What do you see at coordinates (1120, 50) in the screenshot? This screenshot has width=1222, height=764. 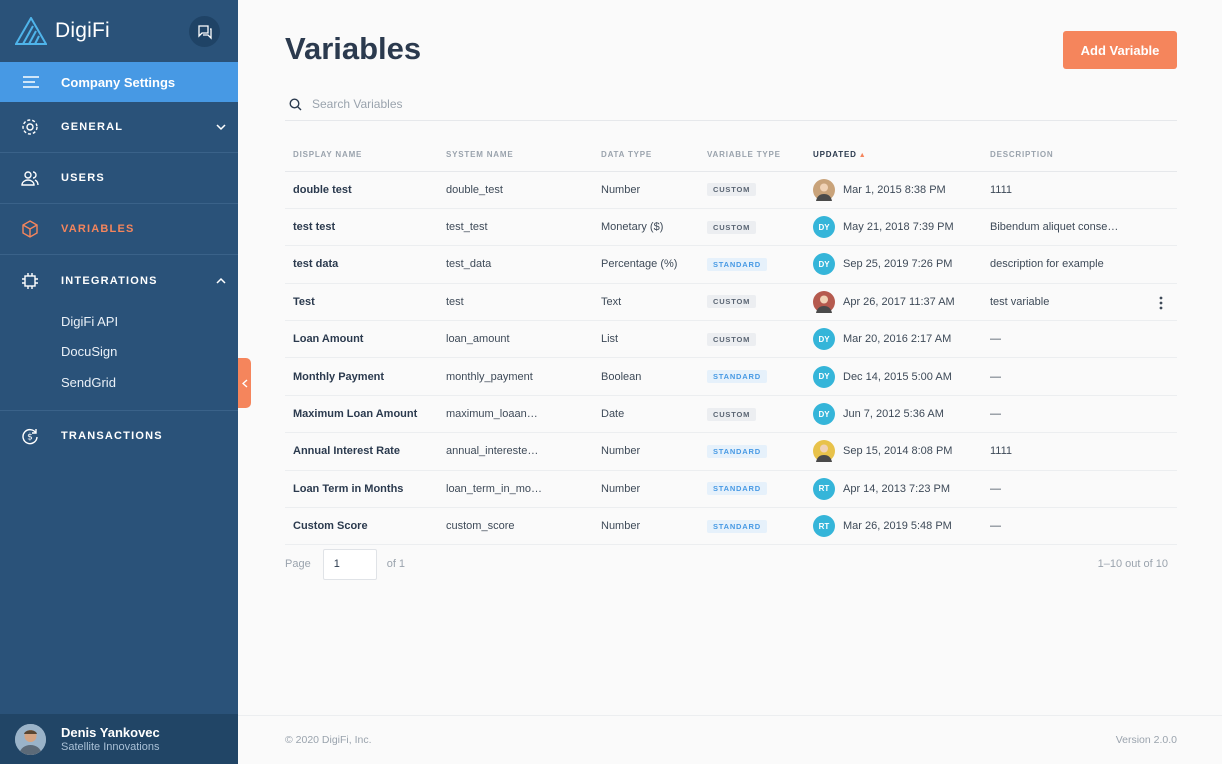 I see `add-variable-button: Add Variable` at bounding box center [1120, 50].